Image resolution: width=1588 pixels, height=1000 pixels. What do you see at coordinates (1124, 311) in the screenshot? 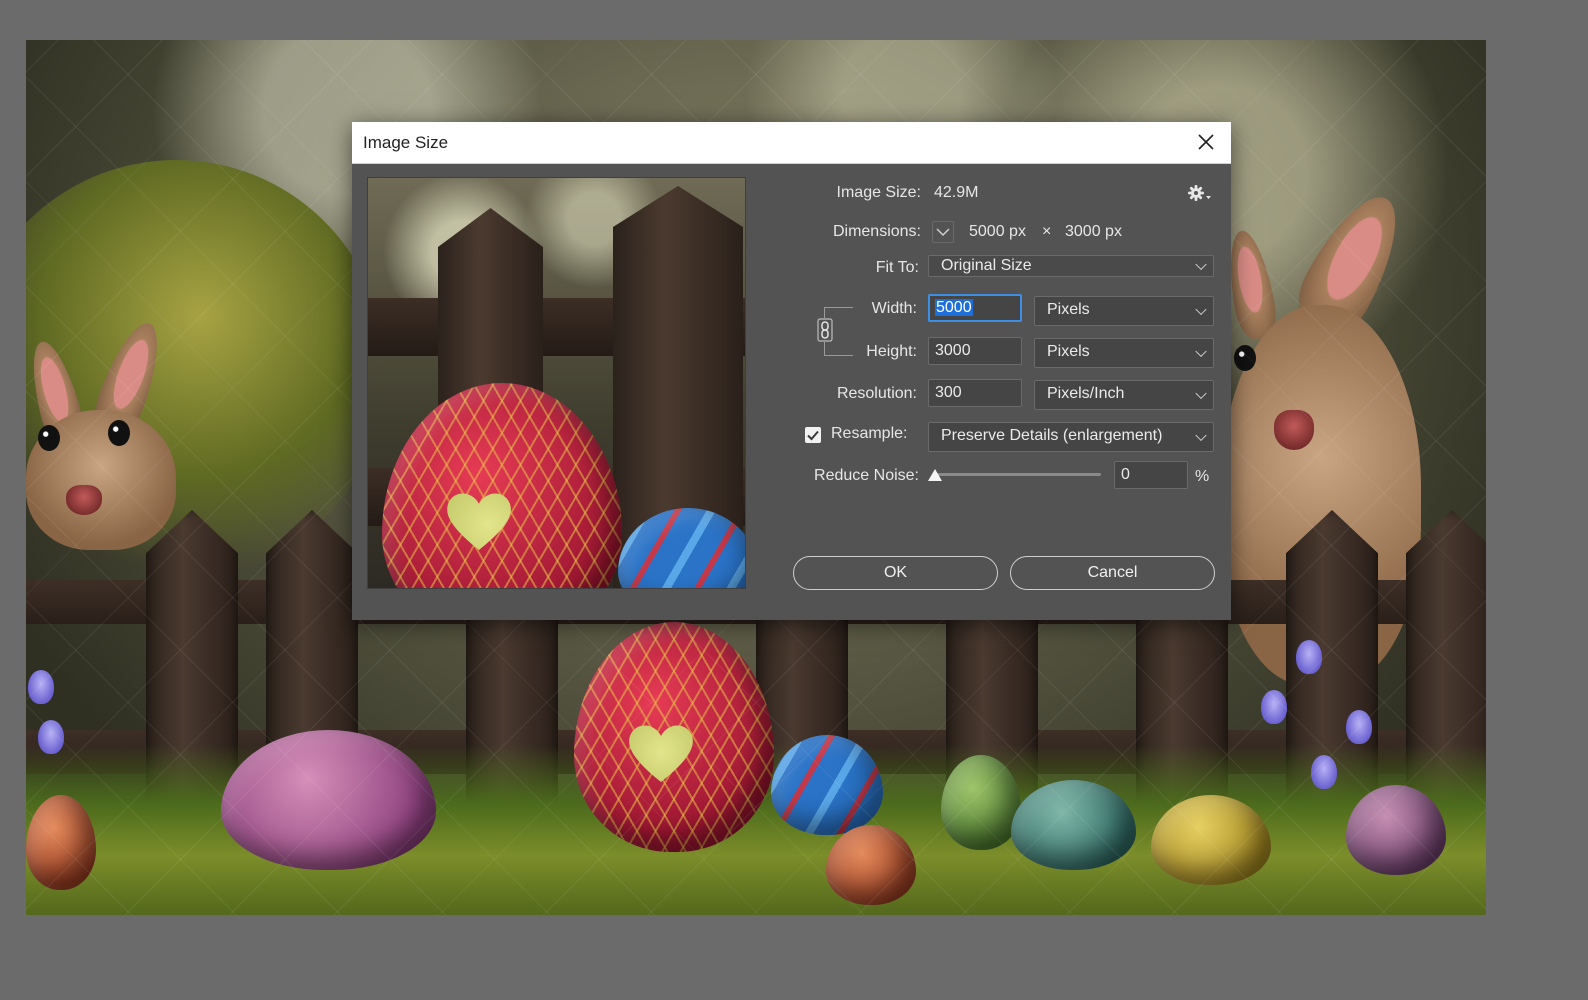
I see `width-unit-select: Pixels` at bounding box center [1124, 311].